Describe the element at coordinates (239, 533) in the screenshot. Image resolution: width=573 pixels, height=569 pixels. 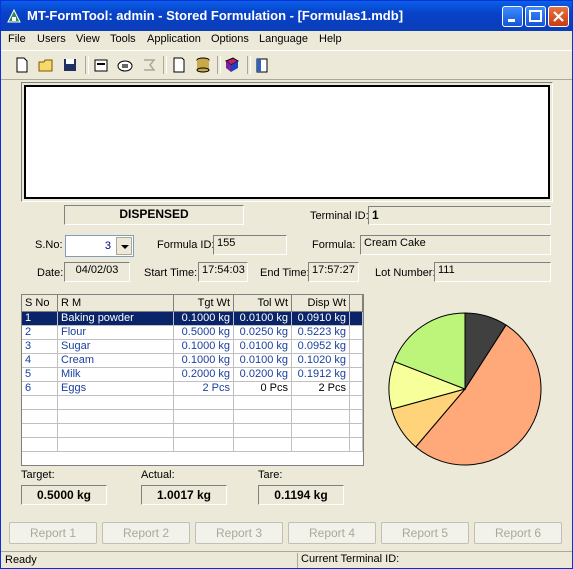
I see `report-3-button: Report 3` at that location.